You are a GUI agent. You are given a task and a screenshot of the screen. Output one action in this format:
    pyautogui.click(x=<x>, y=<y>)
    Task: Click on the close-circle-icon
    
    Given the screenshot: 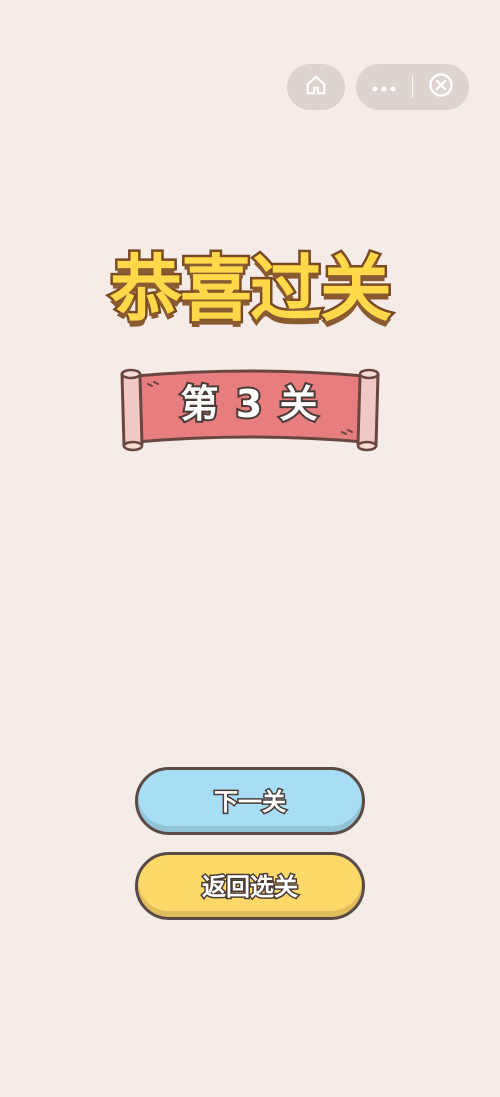 What is the action you would take?
    pyautogui.click(x=441, y=87)
    